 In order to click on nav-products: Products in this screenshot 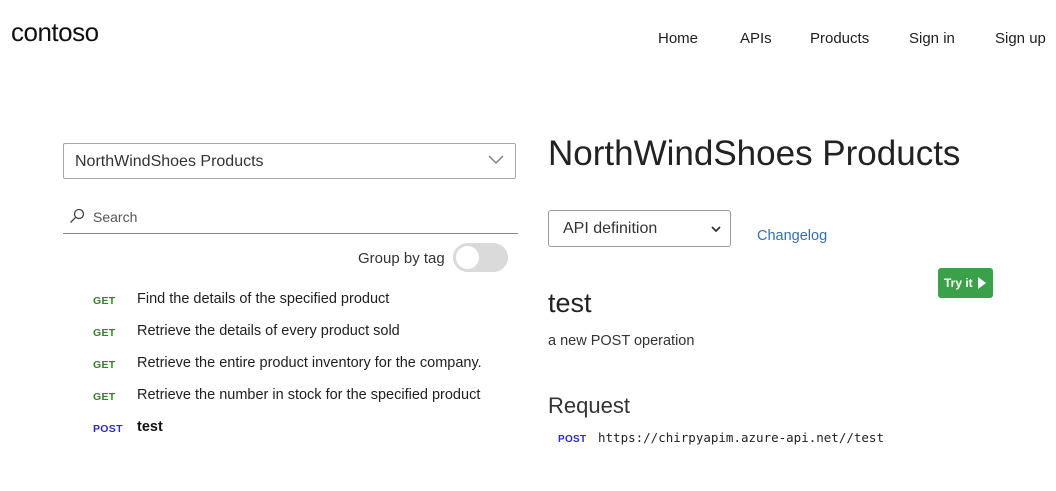, I will do `click(839, 38)`.